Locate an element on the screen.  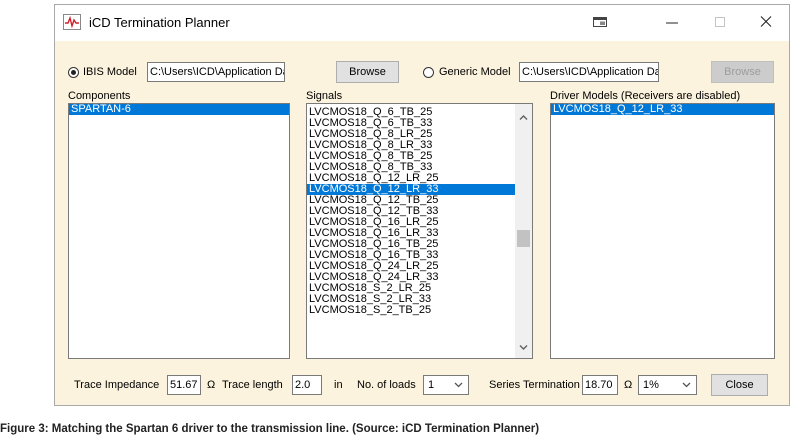
close-window-button is located at coordinates (767, 23).